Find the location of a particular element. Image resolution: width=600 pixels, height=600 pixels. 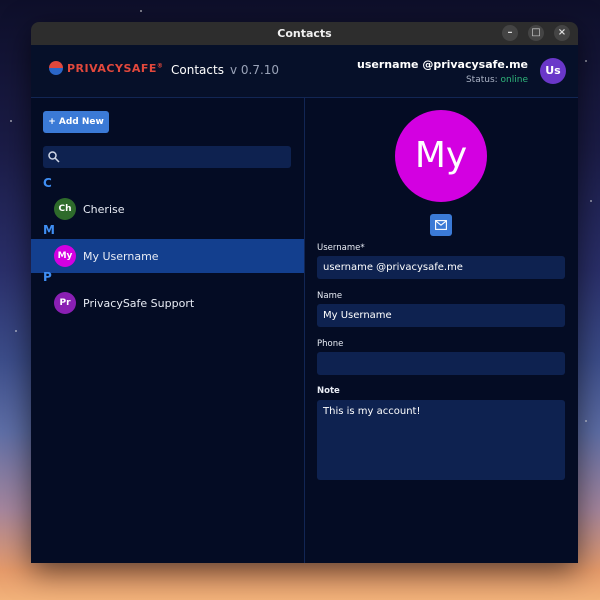

name-label: Name is located at coordinates (330, 296).